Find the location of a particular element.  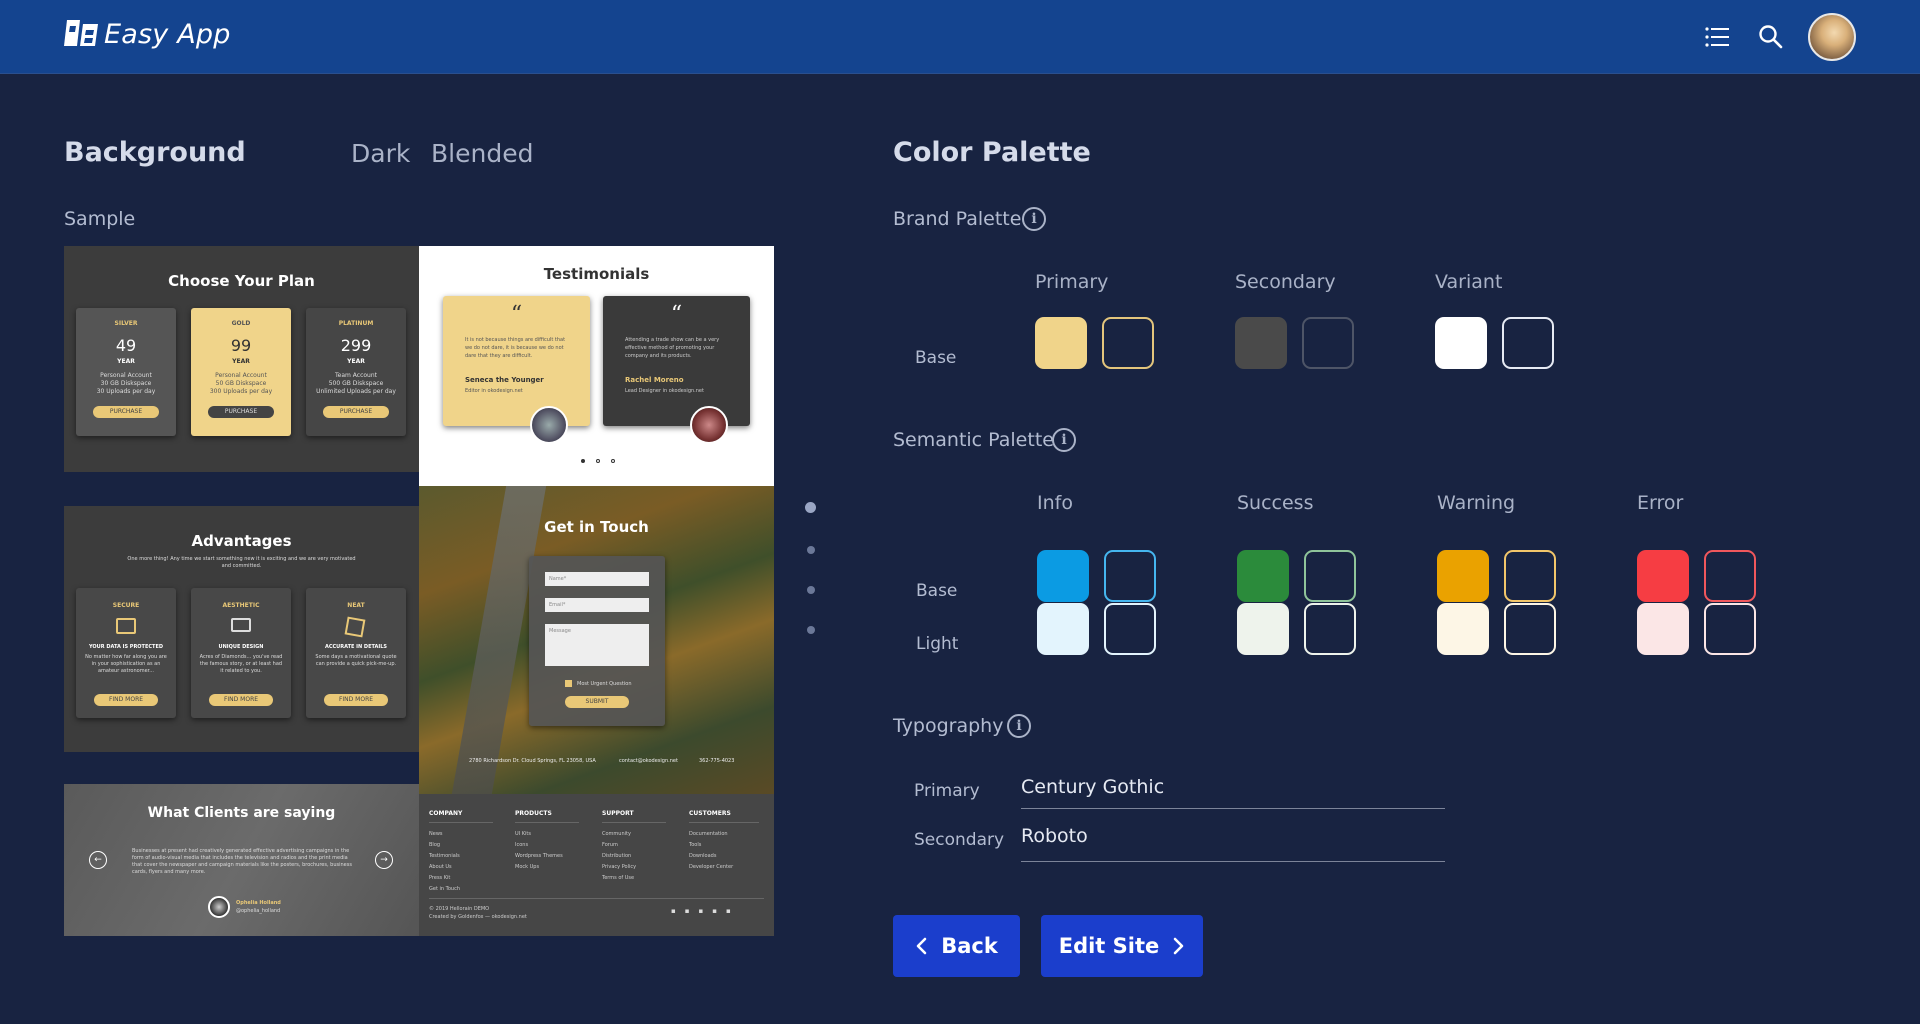

swatch-success-base is located at coordinates (1263, 576).